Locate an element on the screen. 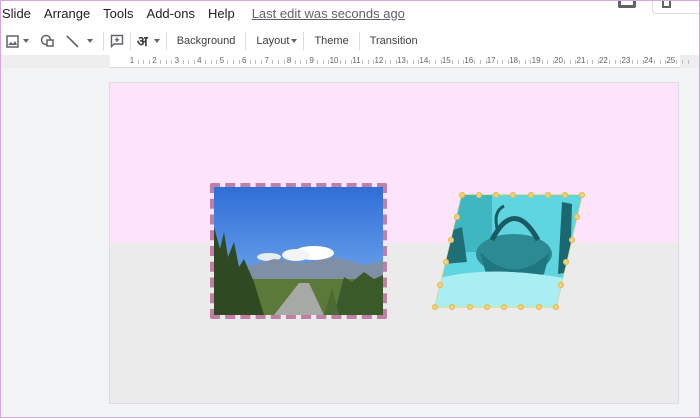 The width and height of the screenshot is (700, 418). ruler-number: 17 is located at coordinates (491, 60).